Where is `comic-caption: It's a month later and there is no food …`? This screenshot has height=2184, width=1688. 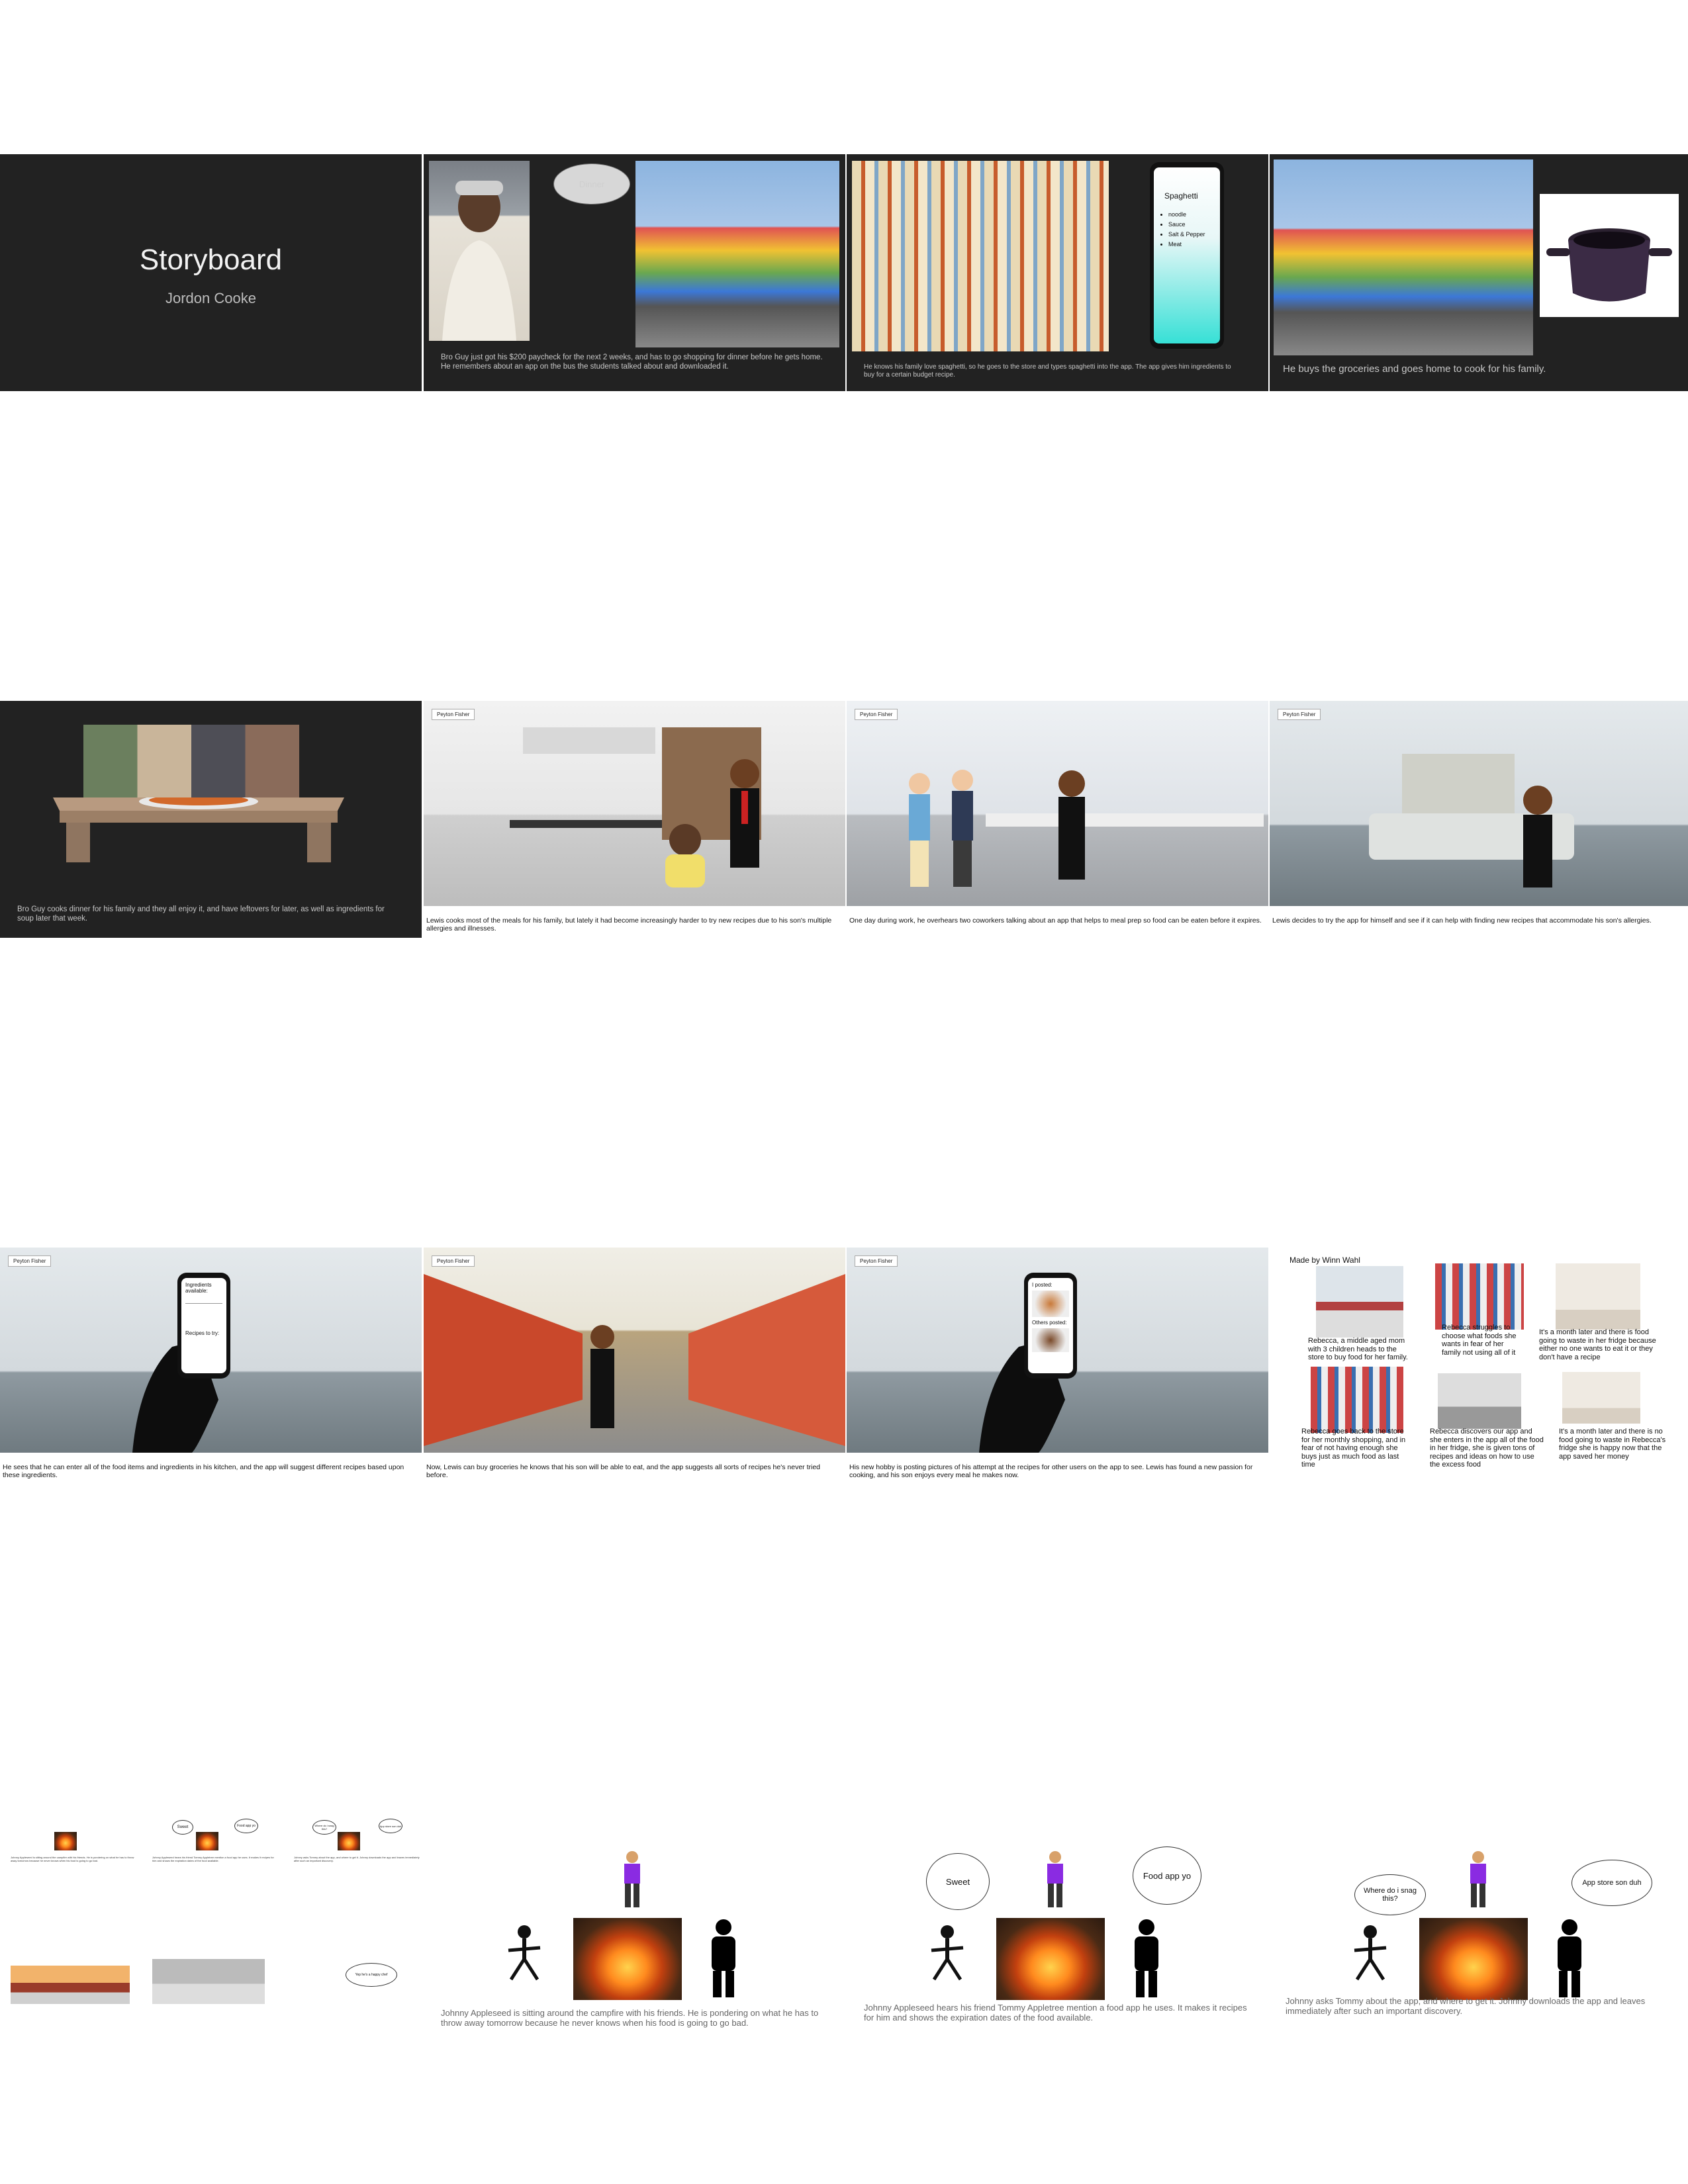 comic-caption: It's a month later and there is no food … is located at coordinates (1612, 1444).